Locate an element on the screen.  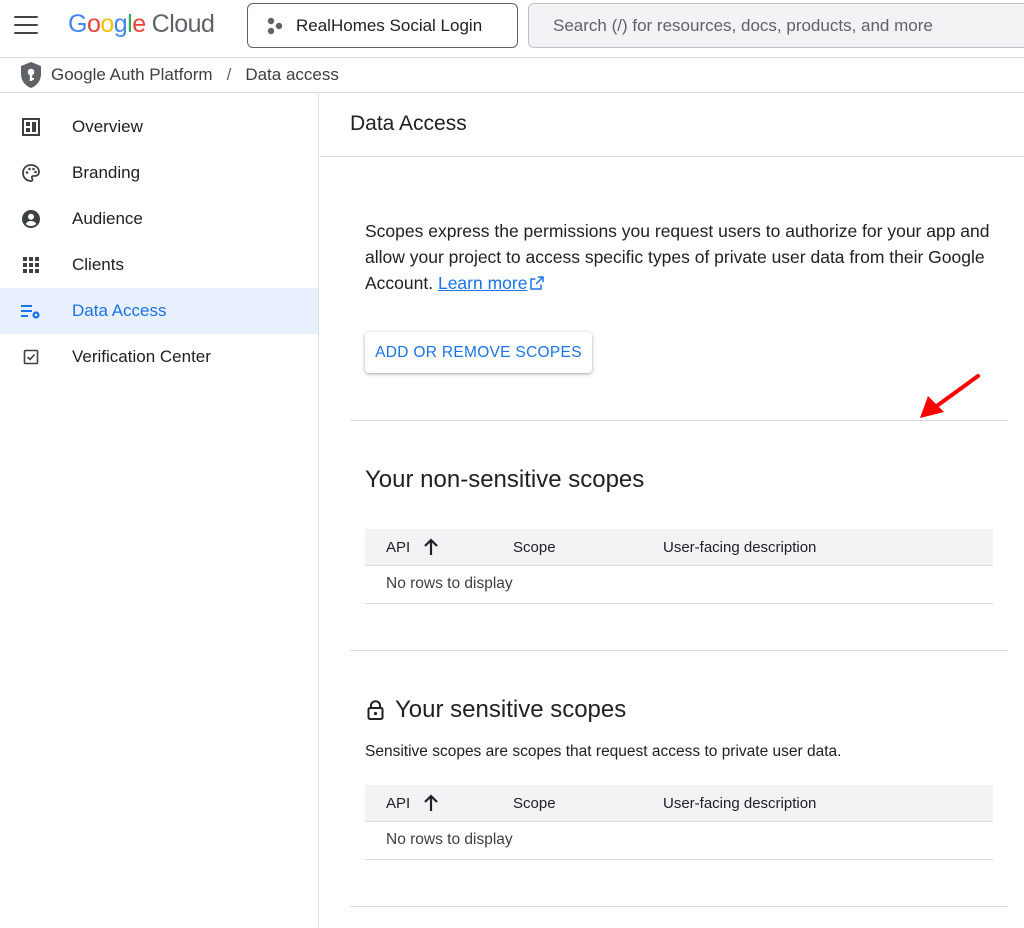
sidebar-item-label: Branding is located at coordinates (106, 172).